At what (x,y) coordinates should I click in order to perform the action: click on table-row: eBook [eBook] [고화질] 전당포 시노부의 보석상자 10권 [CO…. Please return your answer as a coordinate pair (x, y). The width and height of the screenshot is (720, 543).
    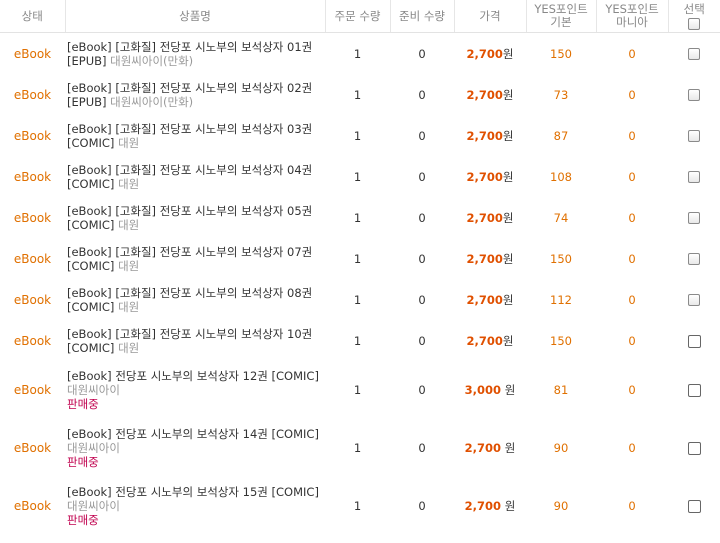
    Looking at the image, I should click on (360, 340).